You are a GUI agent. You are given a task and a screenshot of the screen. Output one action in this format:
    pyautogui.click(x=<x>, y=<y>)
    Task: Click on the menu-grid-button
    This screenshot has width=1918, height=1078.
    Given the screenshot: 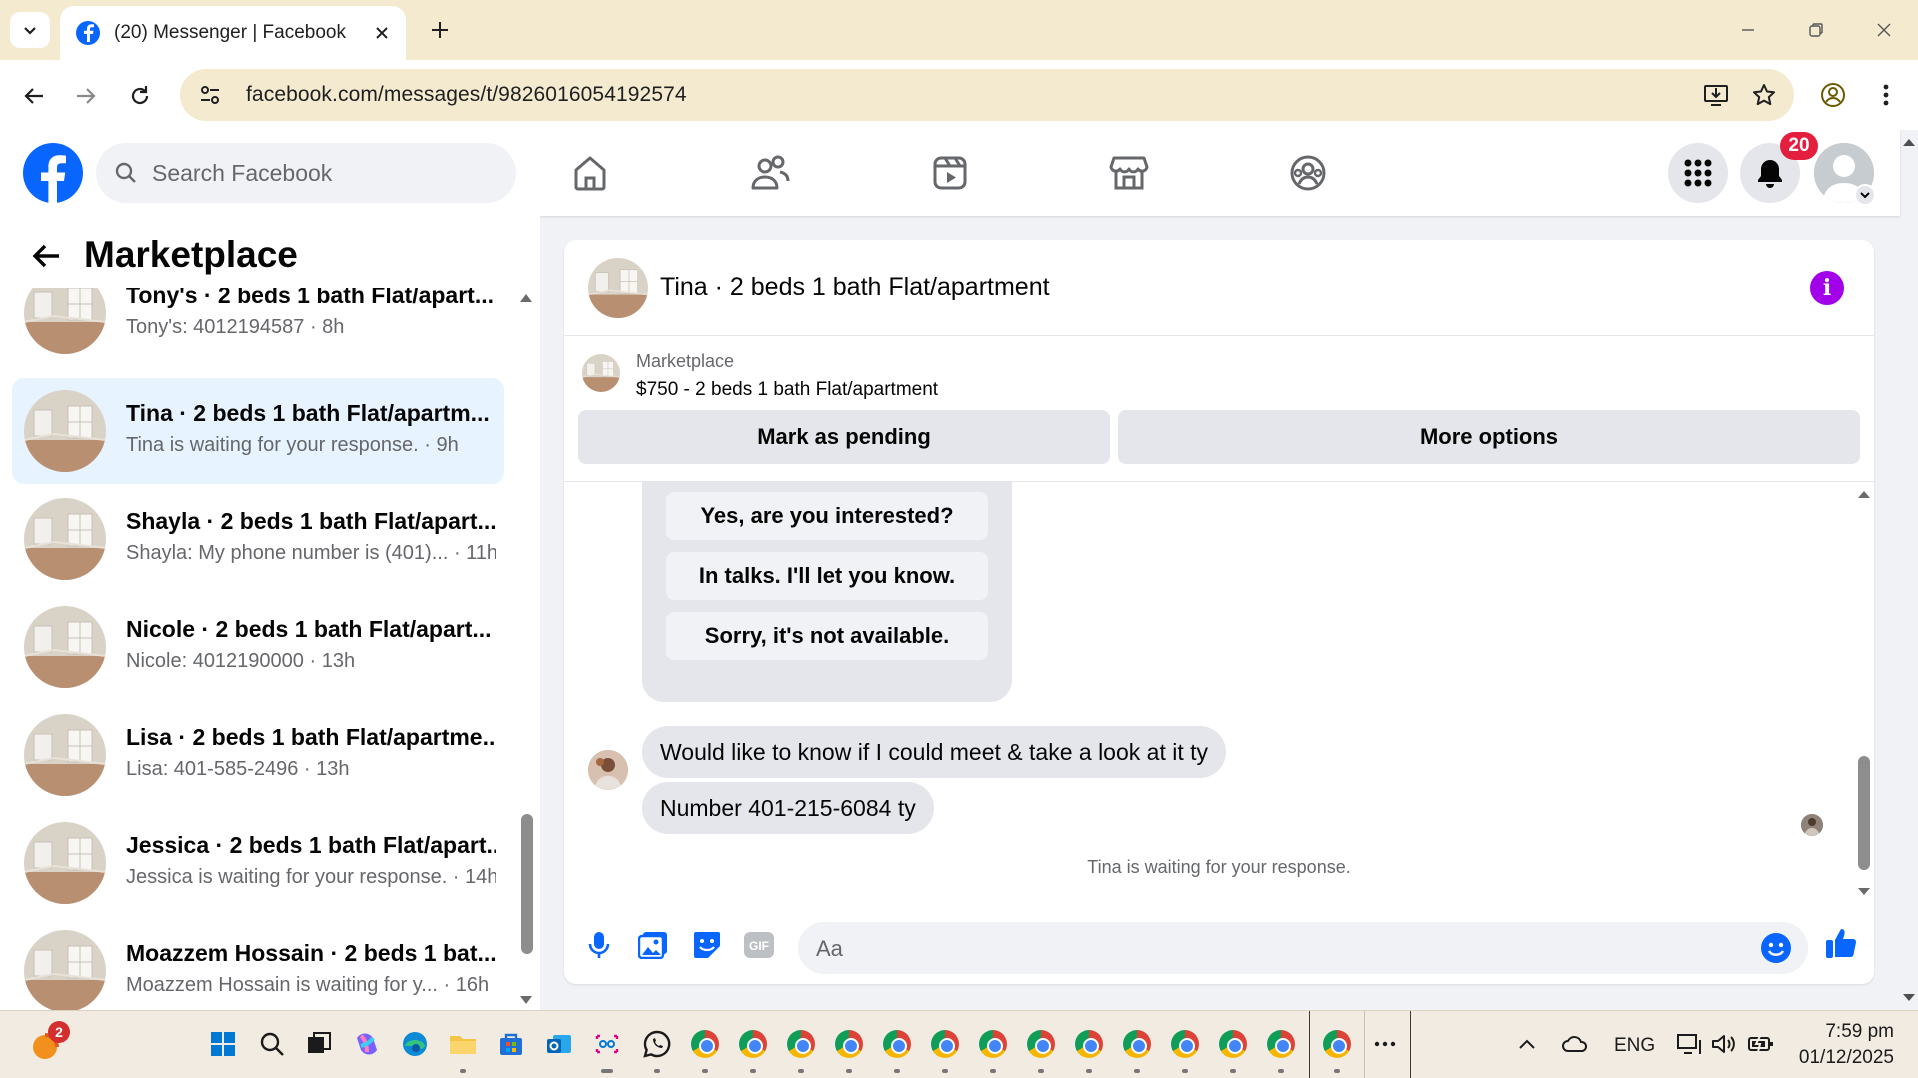 What is the action you would take?
    pyautogui.click(x=1698, y=173)
    